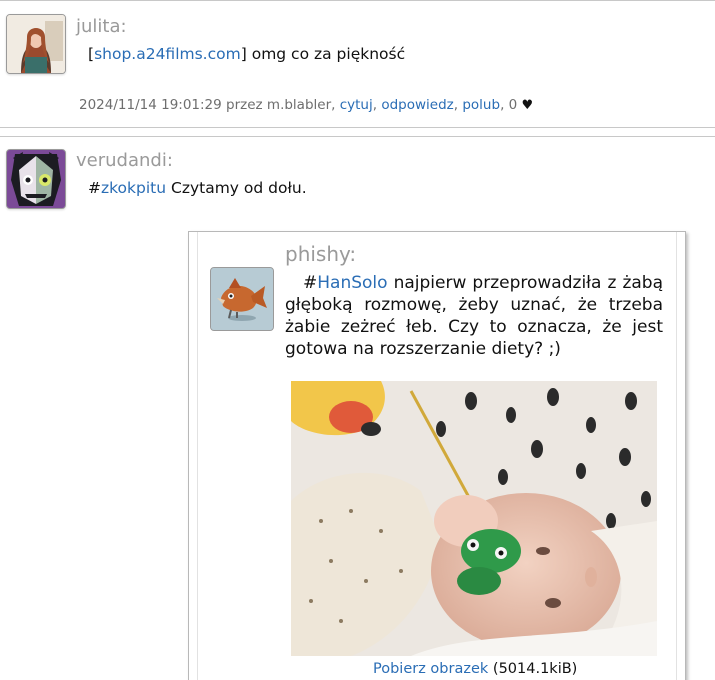 The width and height of the screenshot is (715, 680). What do you see at coordinates (321, 254) in the screenshot?
I see `embed-author: phishy:` at bounding box center [321, 254].